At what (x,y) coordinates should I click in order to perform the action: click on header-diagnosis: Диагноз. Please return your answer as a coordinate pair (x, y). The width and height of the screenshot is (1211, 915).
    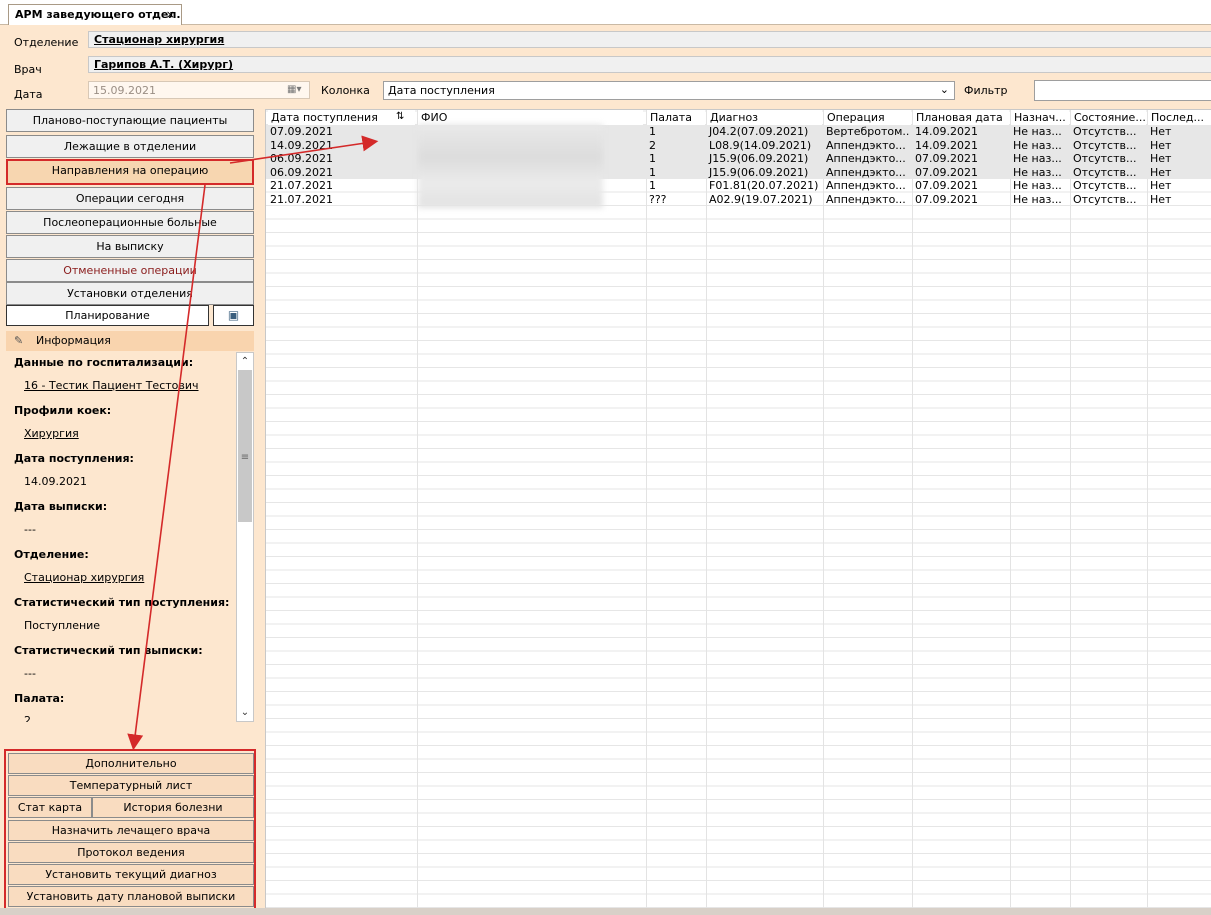
    Looking at the image, I should click on (764, 117).